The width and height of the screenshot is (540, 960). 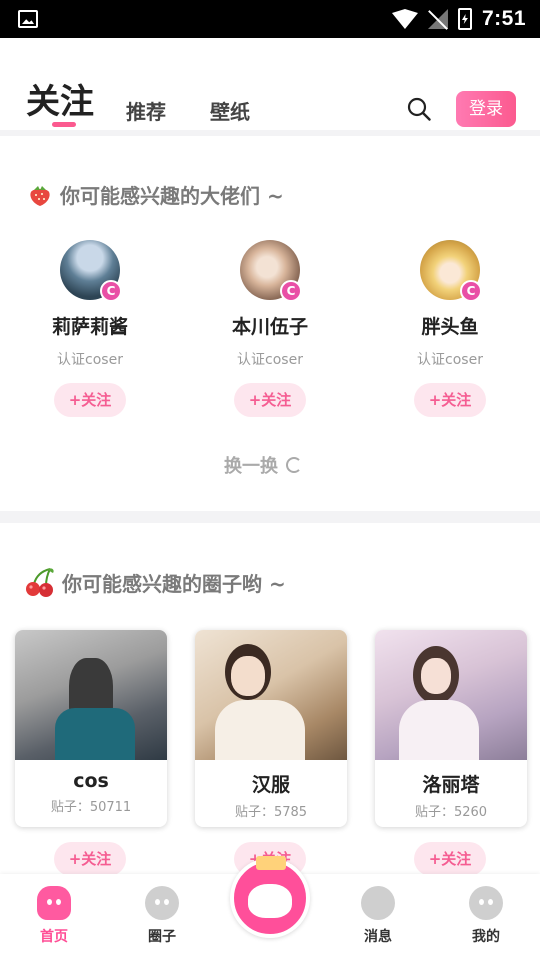 What do you see at coordinates (404, 19) in the screenshot?
I see `wifi-icon` at bounding box center [404, 19].